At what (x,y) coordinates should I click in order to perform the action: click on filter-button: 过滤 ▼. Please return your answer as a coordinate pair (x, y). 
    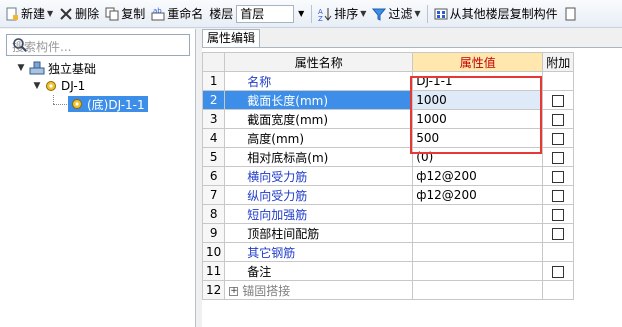
    Looking at the image, I should click on (396, 14).